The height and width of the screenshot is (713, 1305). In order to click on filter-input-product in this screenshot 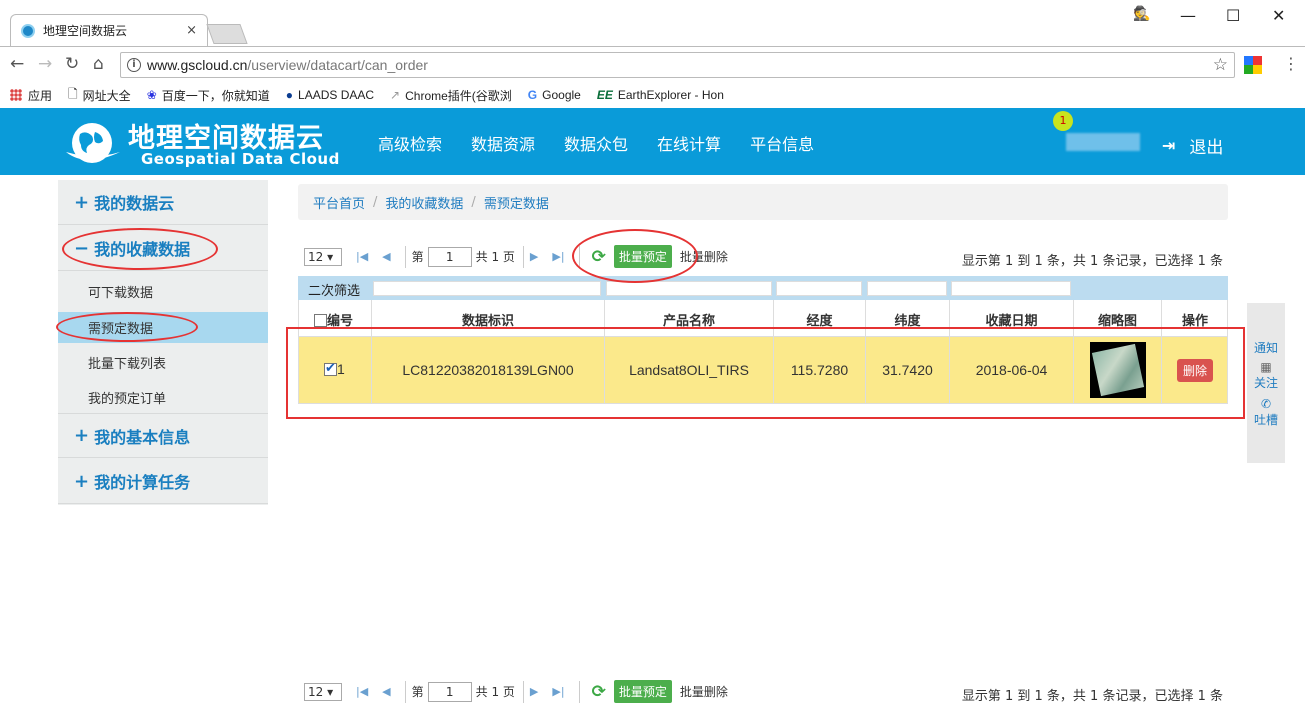, I will do `click(689, 288)`.